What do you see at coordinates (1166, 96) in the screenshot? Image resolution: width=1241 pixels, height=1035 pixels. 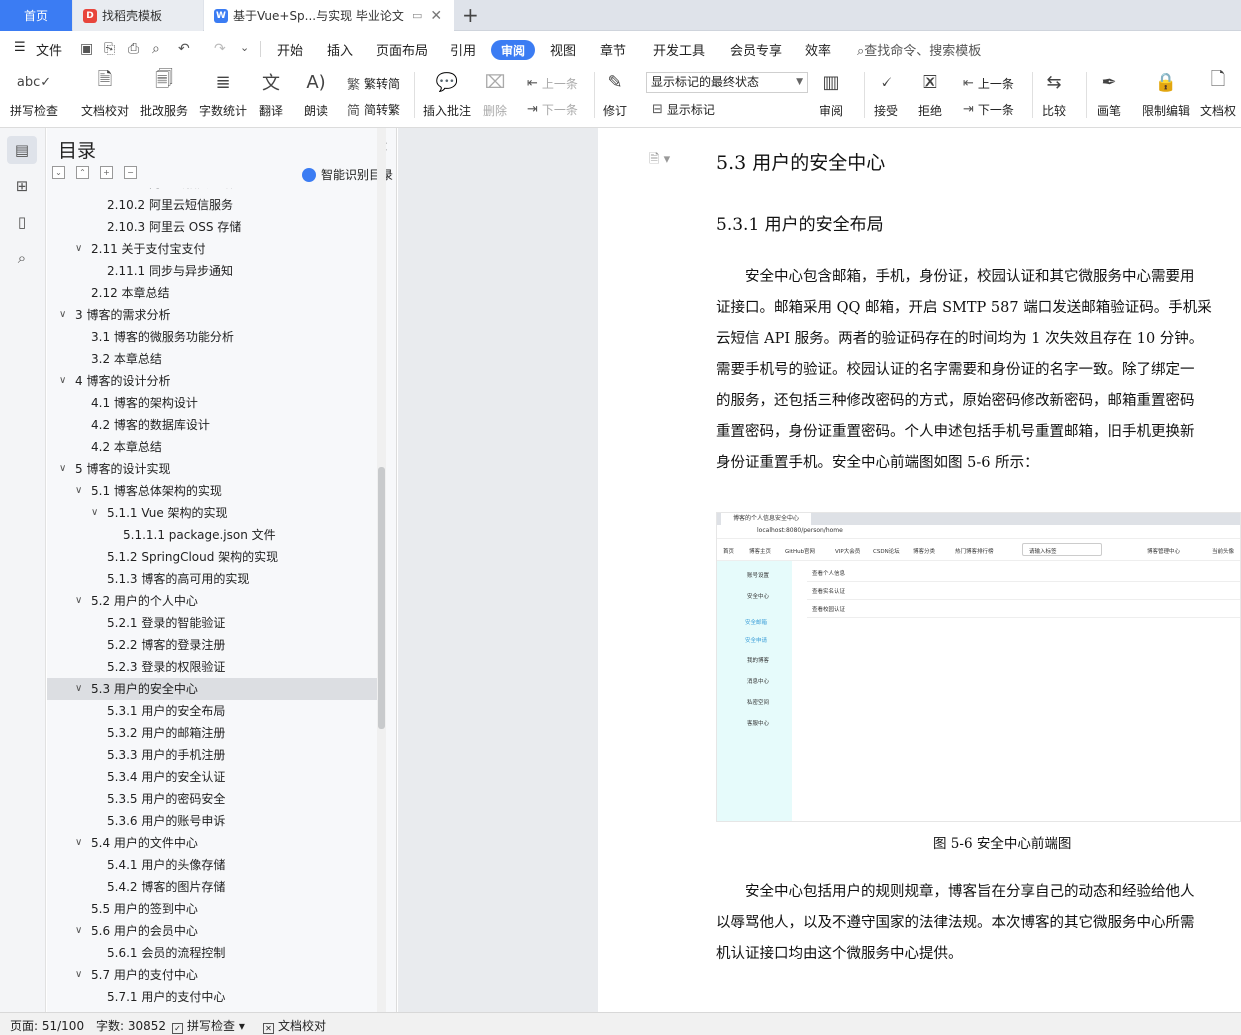 I see `restrict-edit-button: 🔒 限制编辑` at bounding box center [1166, 96].